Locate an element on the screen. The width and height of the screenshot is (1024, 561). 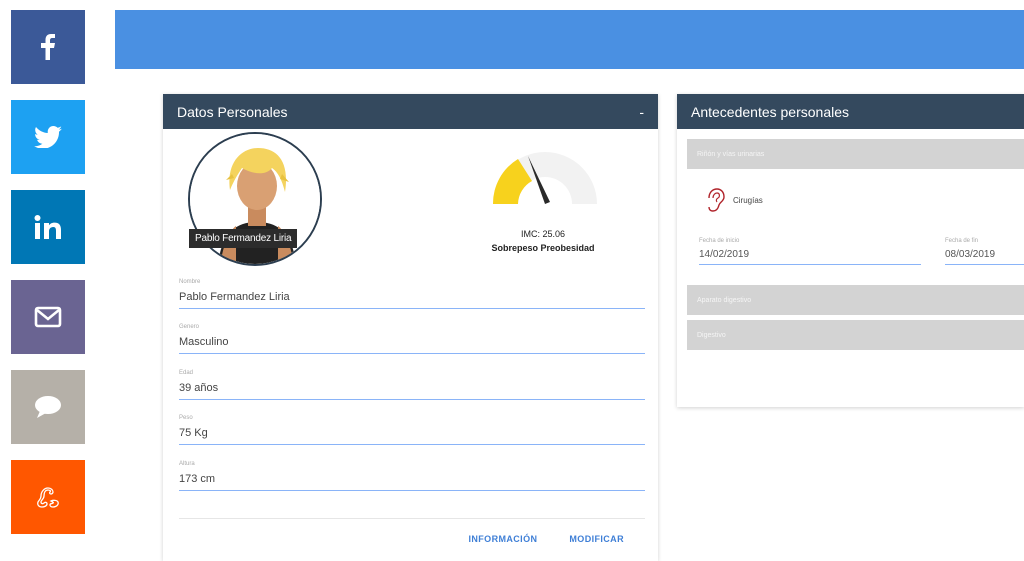
twitter-icon is located at coordinates (48, 137).